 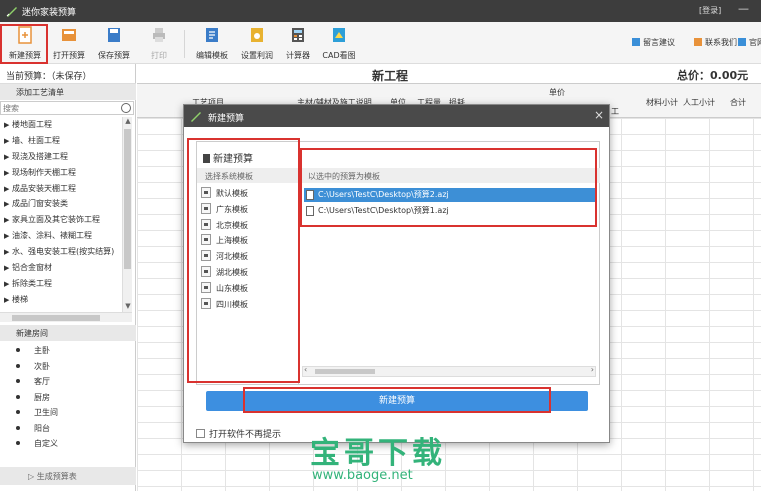 I want to click on craft-item-label: 铝合金窗材, so click(x=32, y=268).